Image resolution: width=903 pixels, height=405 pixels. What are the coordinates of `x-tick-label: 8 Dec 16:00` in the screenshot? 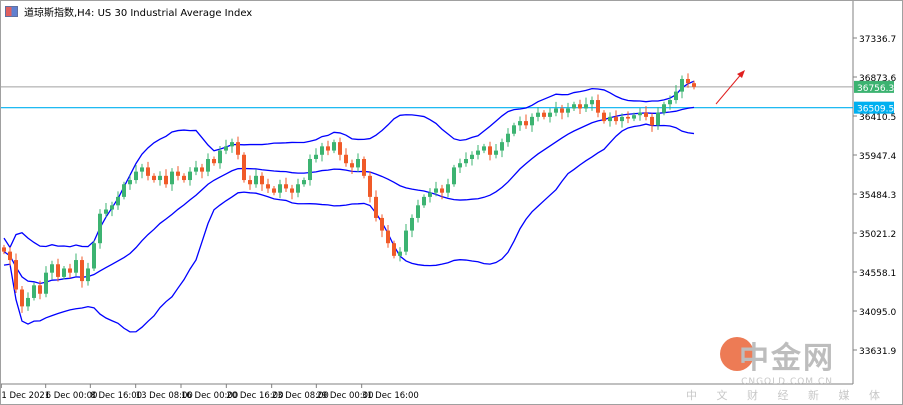 It's located at (116, 396).